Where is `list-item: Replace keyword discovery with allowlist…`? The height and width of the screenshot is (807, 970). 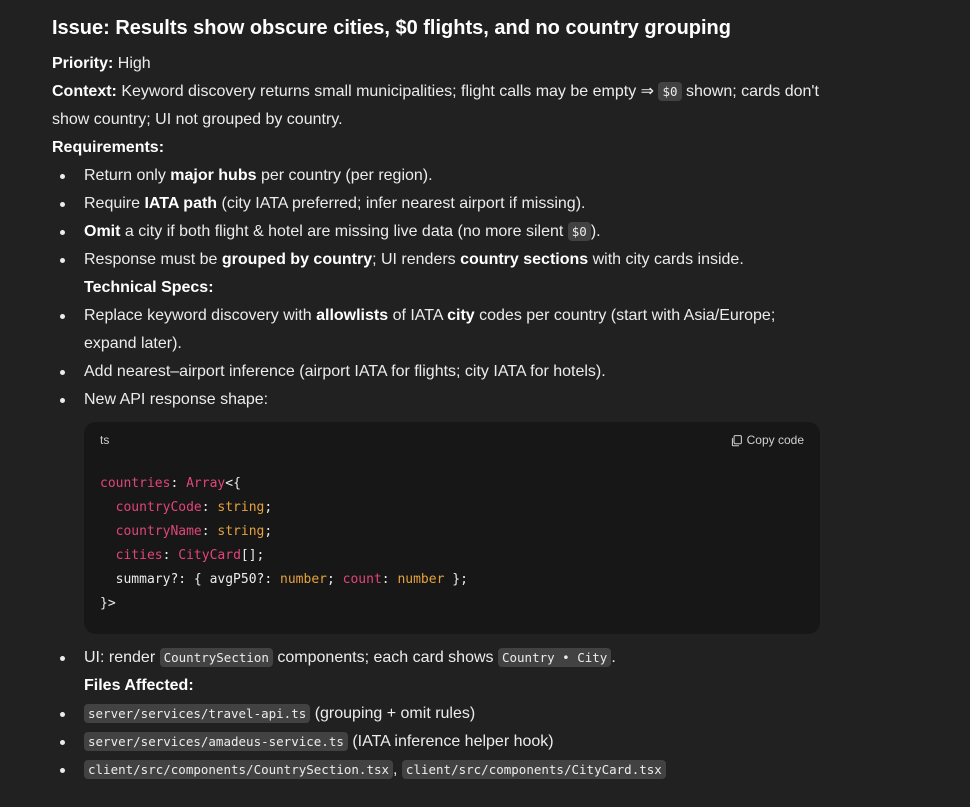
list-item: Replace keyword discovery with allowlist… is located at coordinates (442, 330).